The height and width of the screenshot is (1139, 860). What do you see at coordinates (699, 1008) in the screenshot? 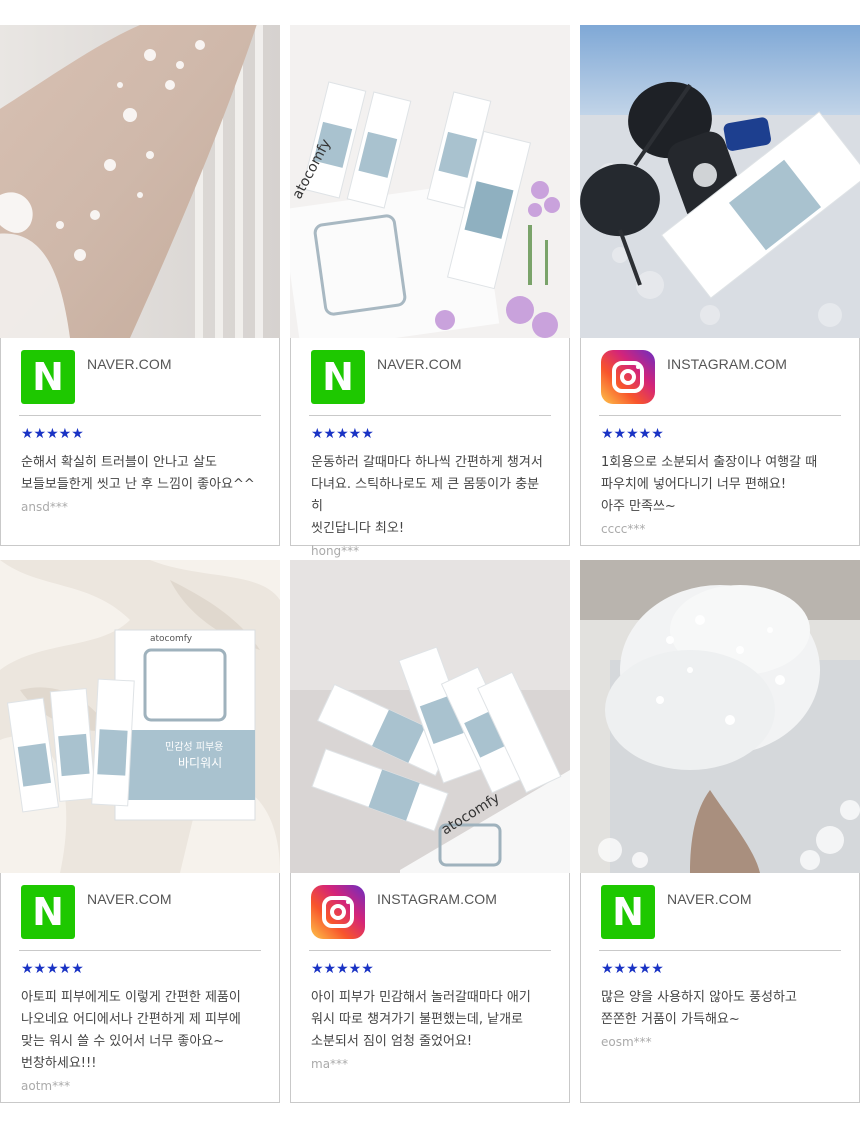
I see `review-text: 많은 양을 사용하지 않아도 풍성하고 쫀쫀한 거품이 가득해요~` at bounding box center [699, 1008].